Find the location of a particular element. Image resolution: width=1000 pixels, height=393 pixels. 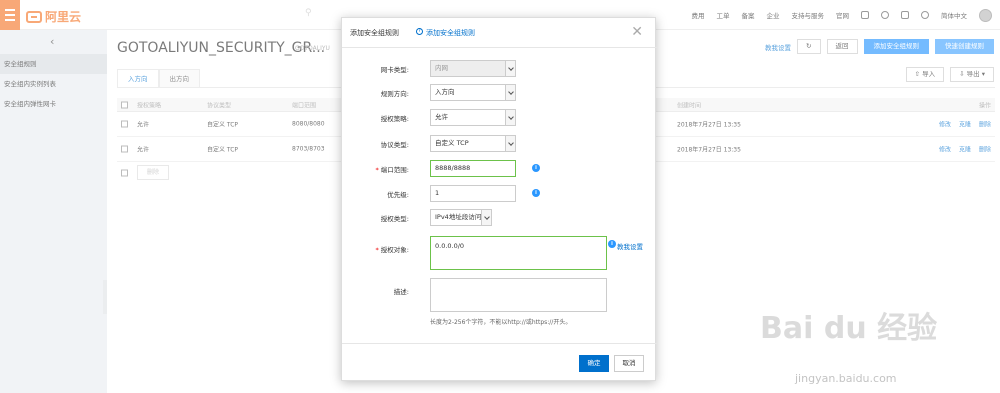

direction-select: 入方向 is located at coordinates (473, 92).